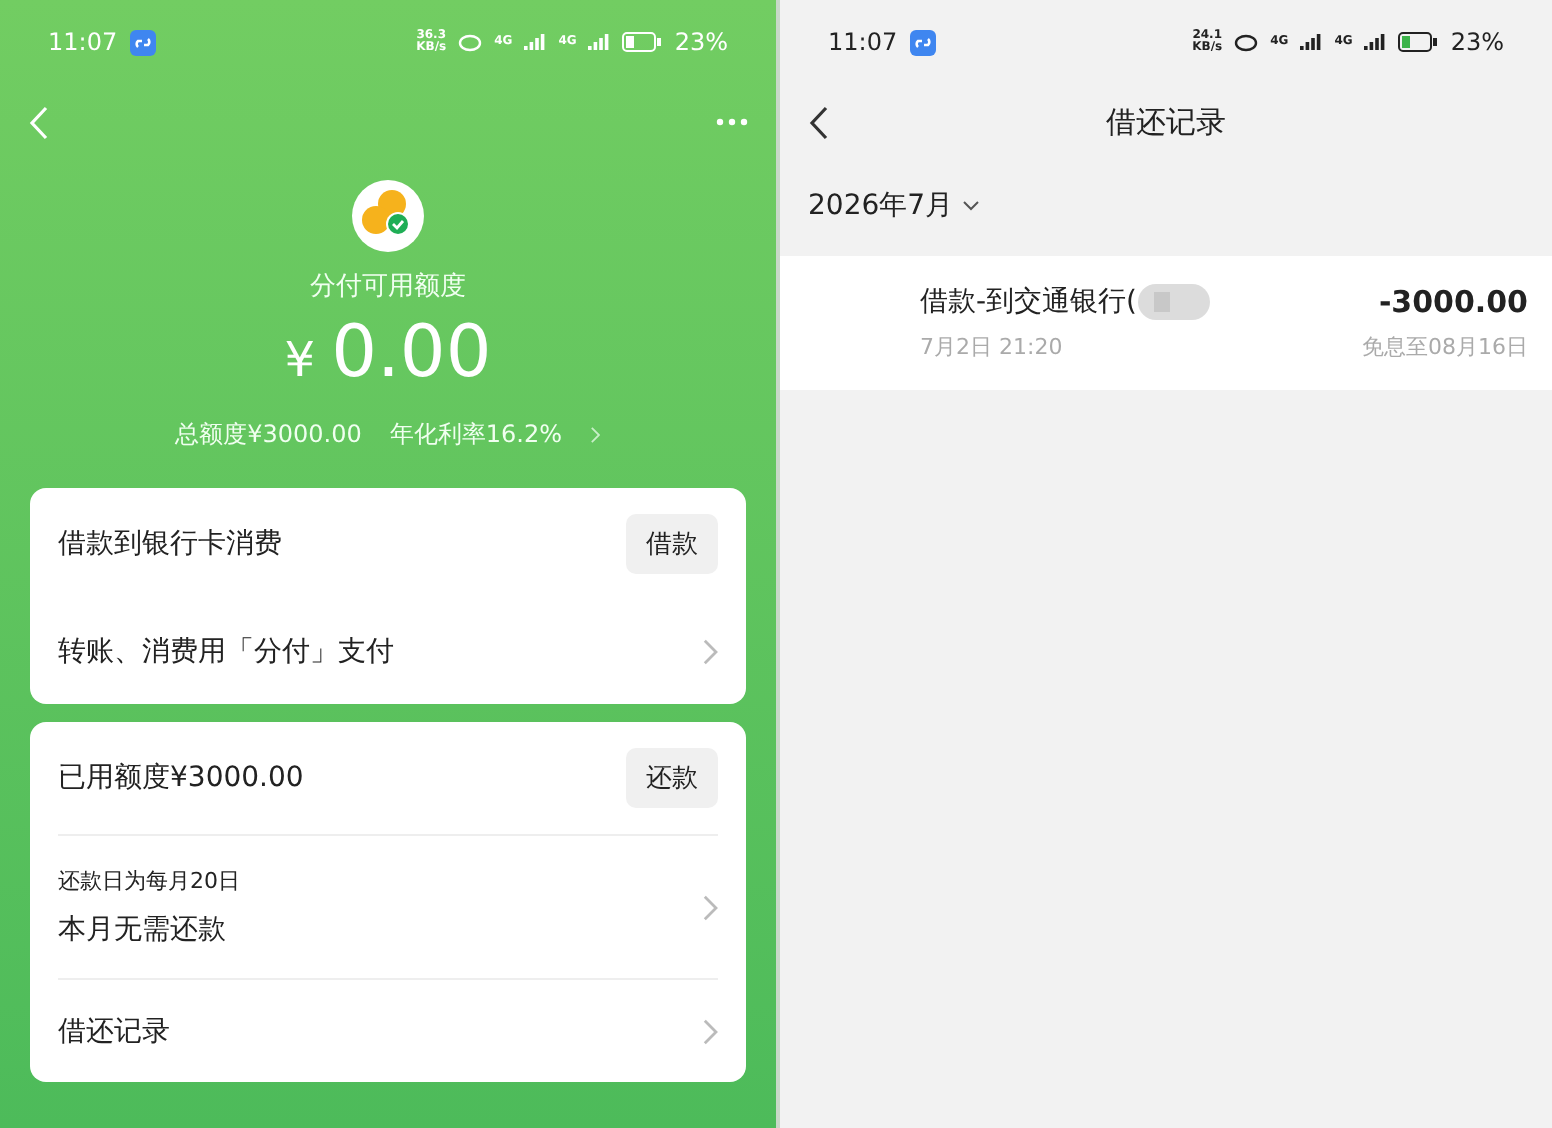 The height and width of the screenshot is (1128, 1552). I want to click on row-label: 本月无需还款, so click(143, 930).